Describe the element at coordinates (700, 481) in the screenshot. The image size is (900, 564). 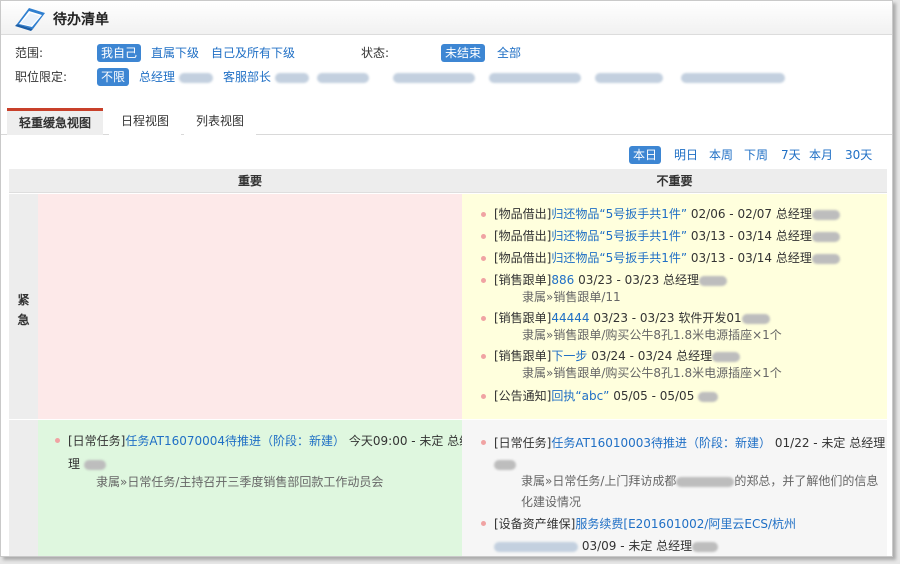
I see `list-item-subtitle: 隶属»日常任务/上门拜访成都 的郑总，并了解他们的信息` at that location.